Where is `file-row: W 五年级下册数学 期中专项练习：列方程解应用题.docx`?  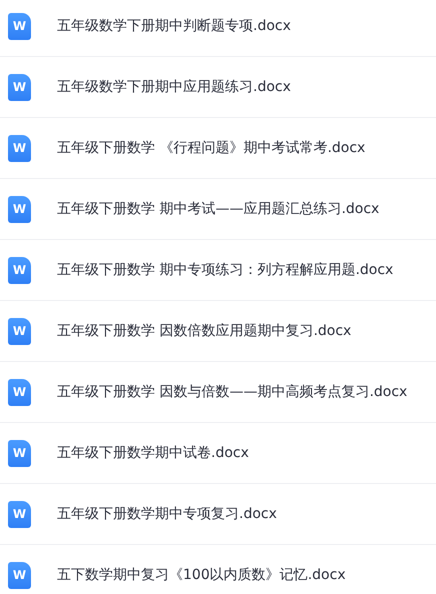
file-row: W 五年级下册数学 期中专项练习：列方程解应用题.docx is located at coordinates (218, 270).